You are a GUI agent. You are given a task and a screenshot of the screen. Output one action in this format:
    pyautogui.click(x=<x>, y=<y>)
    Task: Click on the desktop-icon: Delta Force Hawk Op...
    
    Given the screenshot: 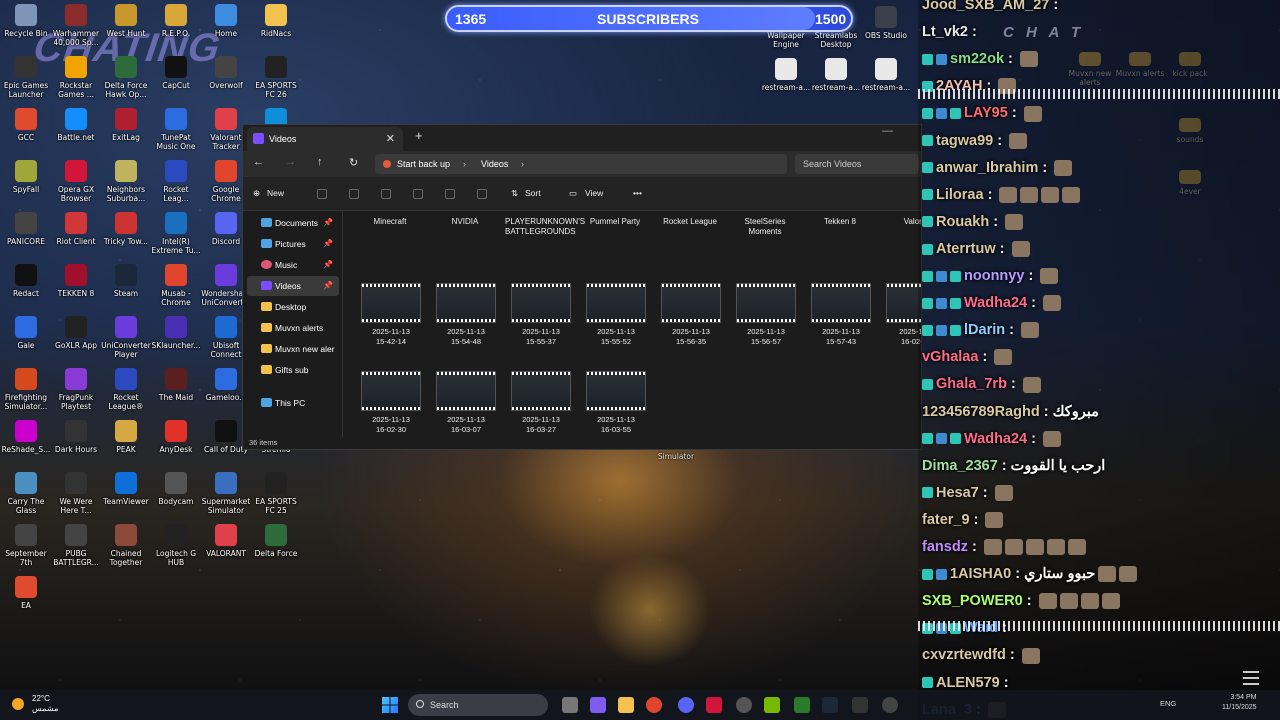 What is the action you would take?
    pyautogui.click(x=126, y=77)
    